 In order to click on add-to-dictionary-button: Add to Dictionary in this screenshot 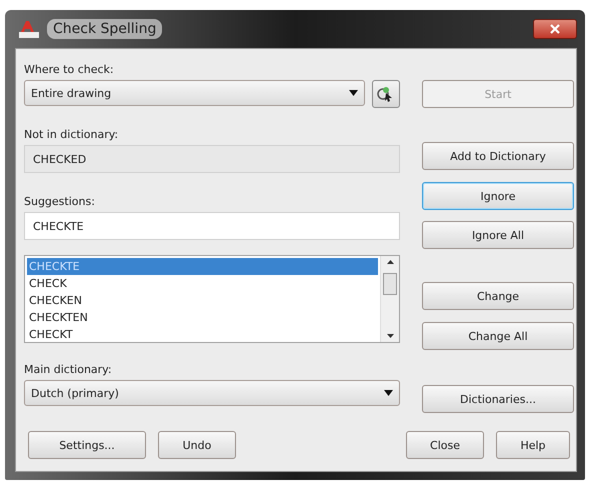, I will do `click(498, 156)`.